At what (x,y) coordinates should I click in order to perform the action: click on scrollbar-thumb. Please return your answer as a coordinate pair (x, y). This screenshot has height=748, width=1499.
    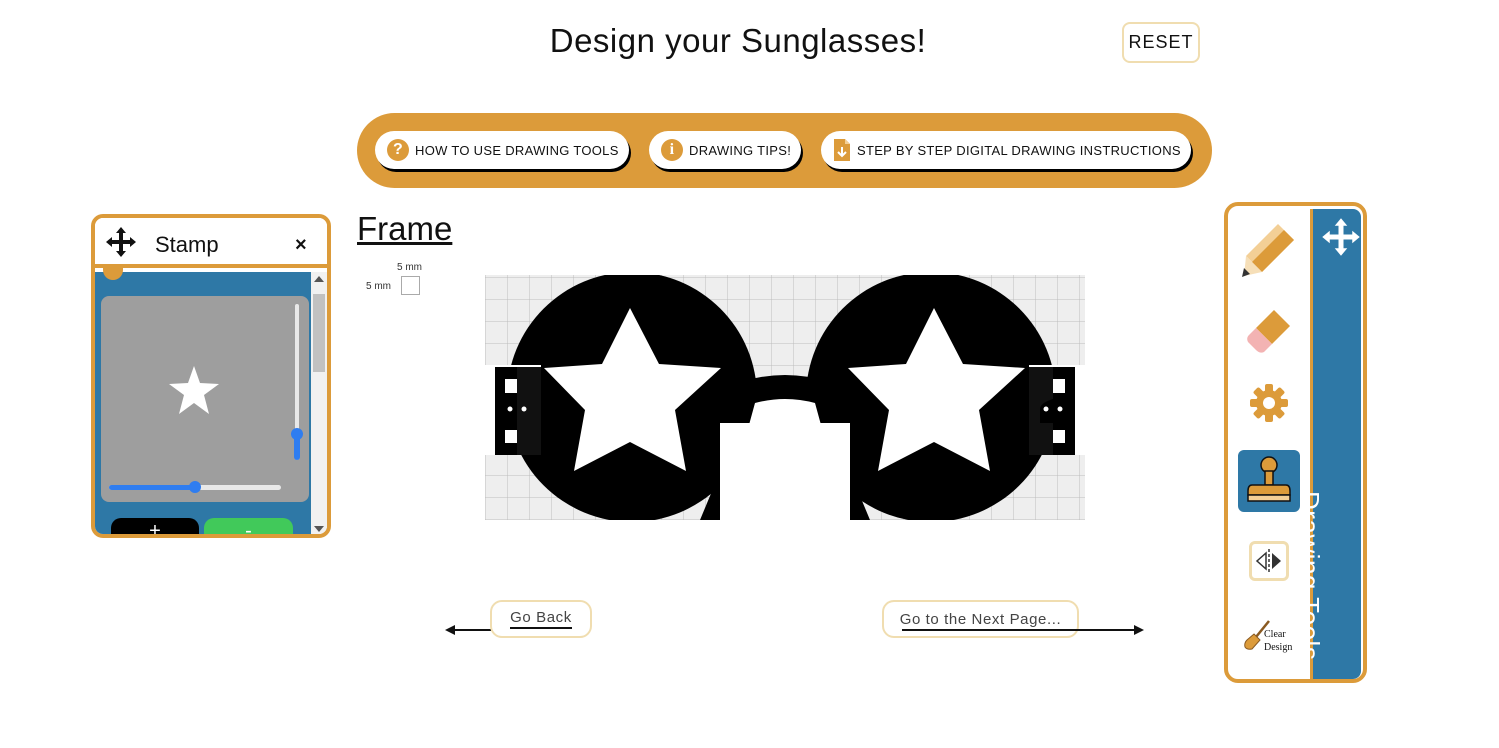
    Looking at the image, I should click on (319, 333).